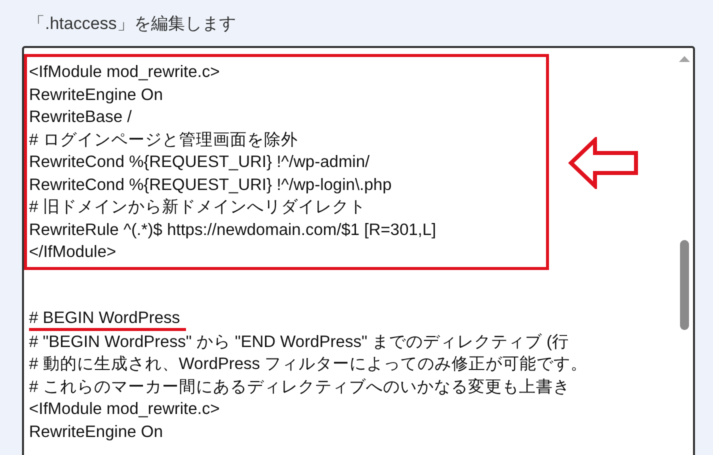 The height and width of the screenshot is (455, 713). I want to click on code-line: </IfModule>, so click(72, 252).